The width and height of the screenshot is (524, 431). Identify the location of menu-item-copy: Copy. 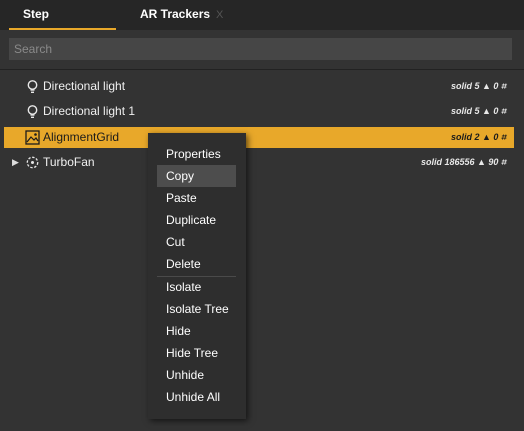
(196, 176).